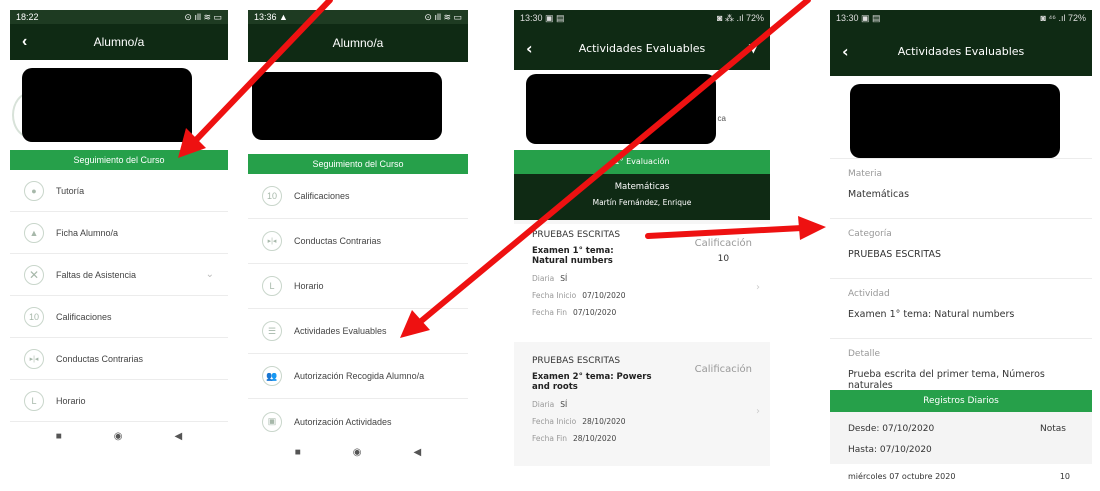  I want to click on status-time: 13:36 ▲, so click(271, 17).